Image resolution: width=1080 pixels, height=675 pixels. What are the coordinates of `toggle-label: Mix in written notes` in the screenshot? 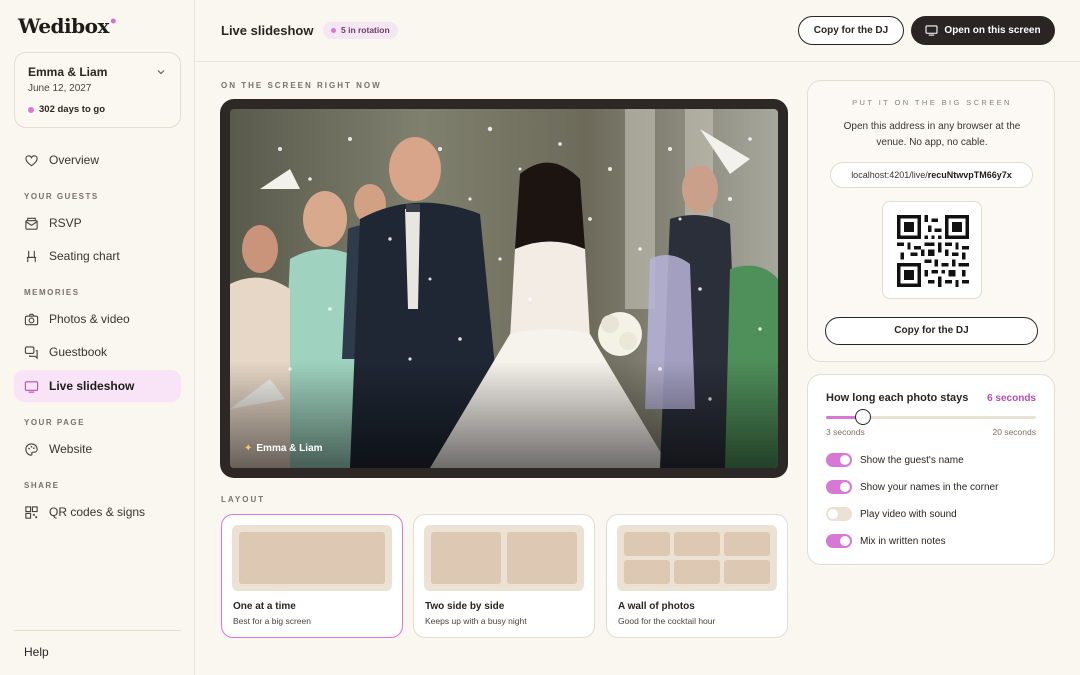 It's located at (903, 541).